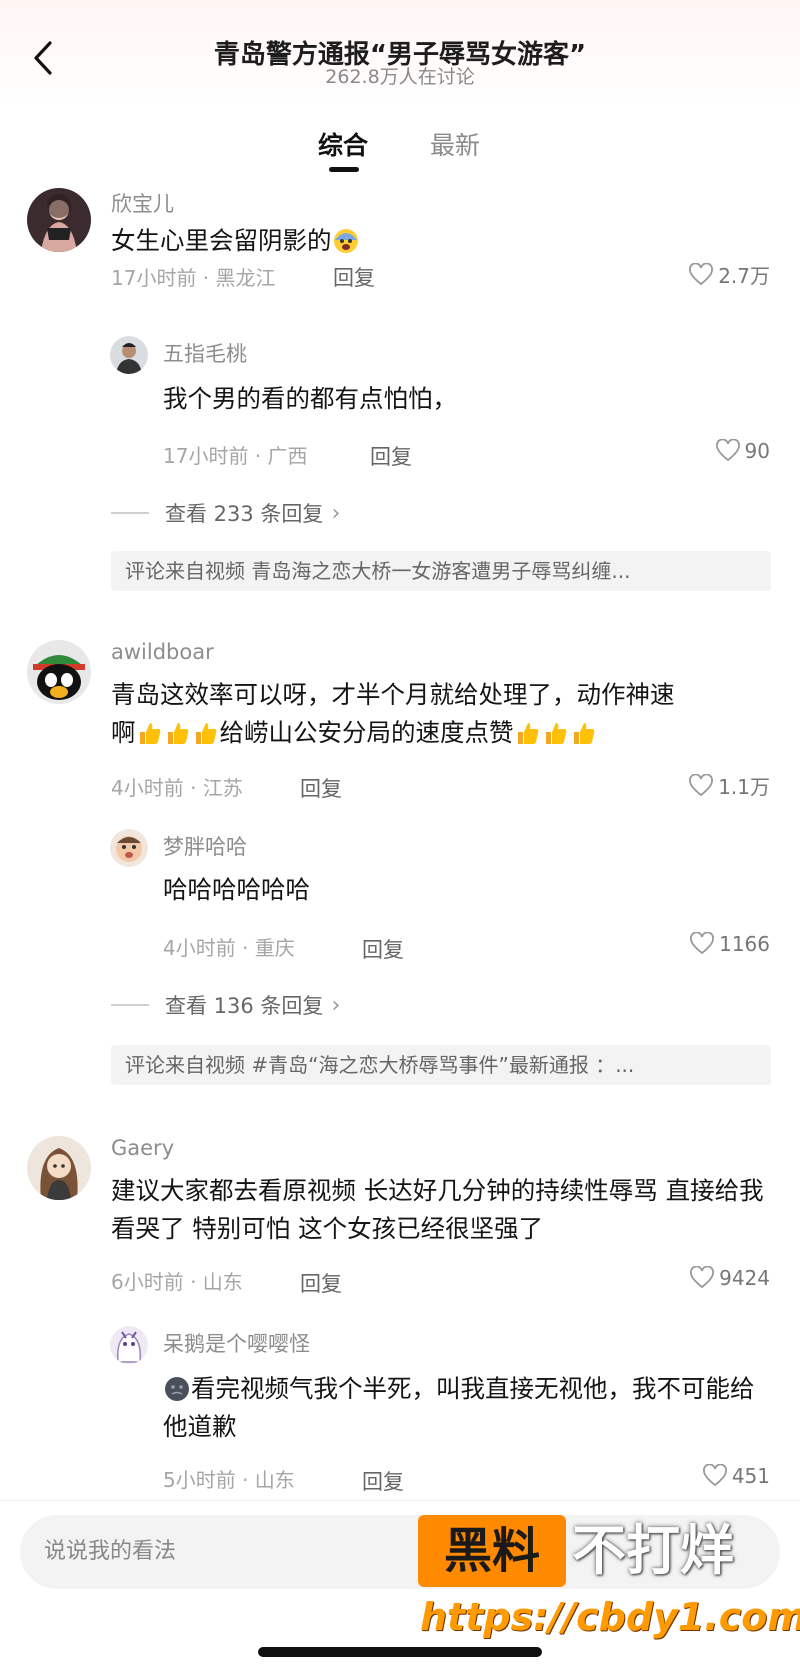 This screenshot has height=1670, width=800. I want to click on like-button: 1166, so click(729, 944).